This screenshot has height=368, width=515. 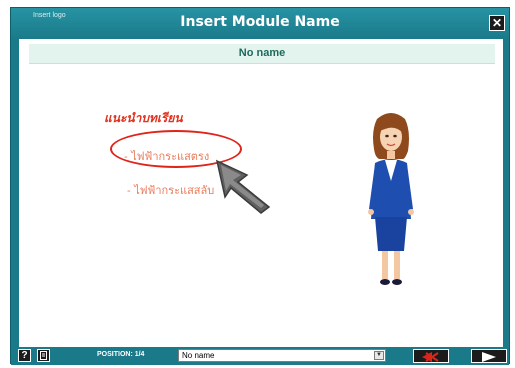 What do you see at coordinates (282, 355) in the screenshot?
I see `page-select: No name ▼` at bounding box center [282, 355].